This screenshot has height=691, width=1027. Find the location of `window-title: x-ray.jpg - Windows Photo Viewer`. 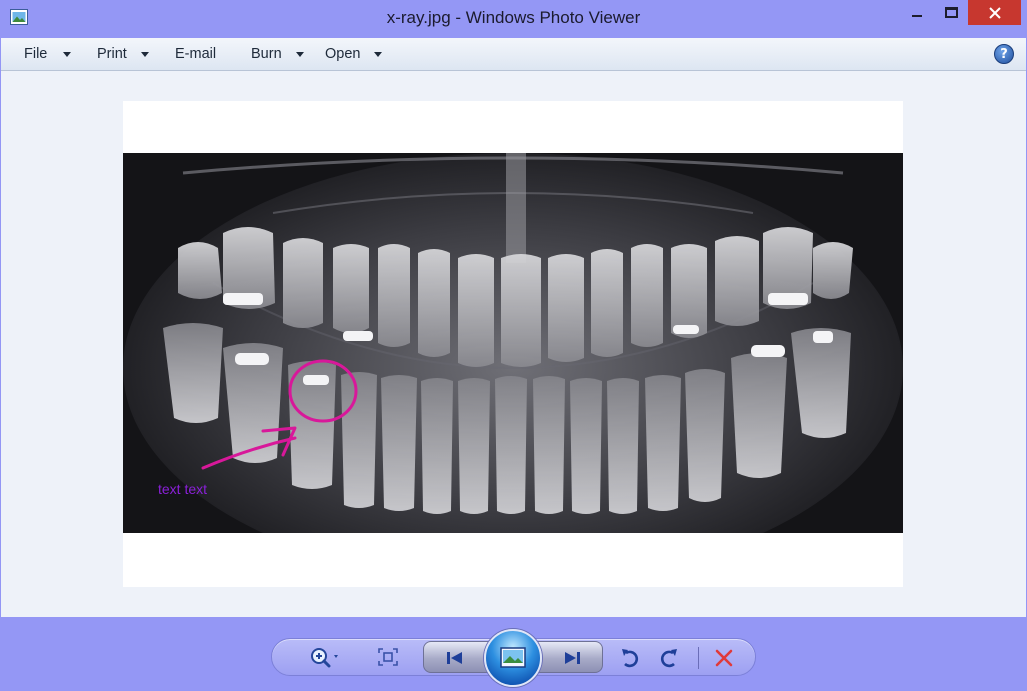

window-title: x-ray.jpg - Windows Photo Viewer is located at coordinates (513, 17).